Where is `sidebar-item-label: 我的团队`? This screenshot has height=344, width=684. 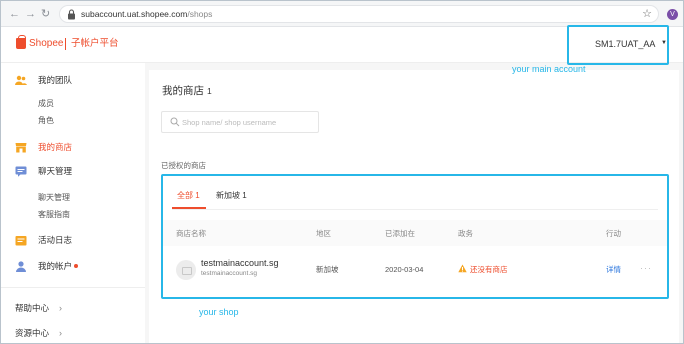 sidebar-item-label: 我的团队 is located at coordinates (55, 80).